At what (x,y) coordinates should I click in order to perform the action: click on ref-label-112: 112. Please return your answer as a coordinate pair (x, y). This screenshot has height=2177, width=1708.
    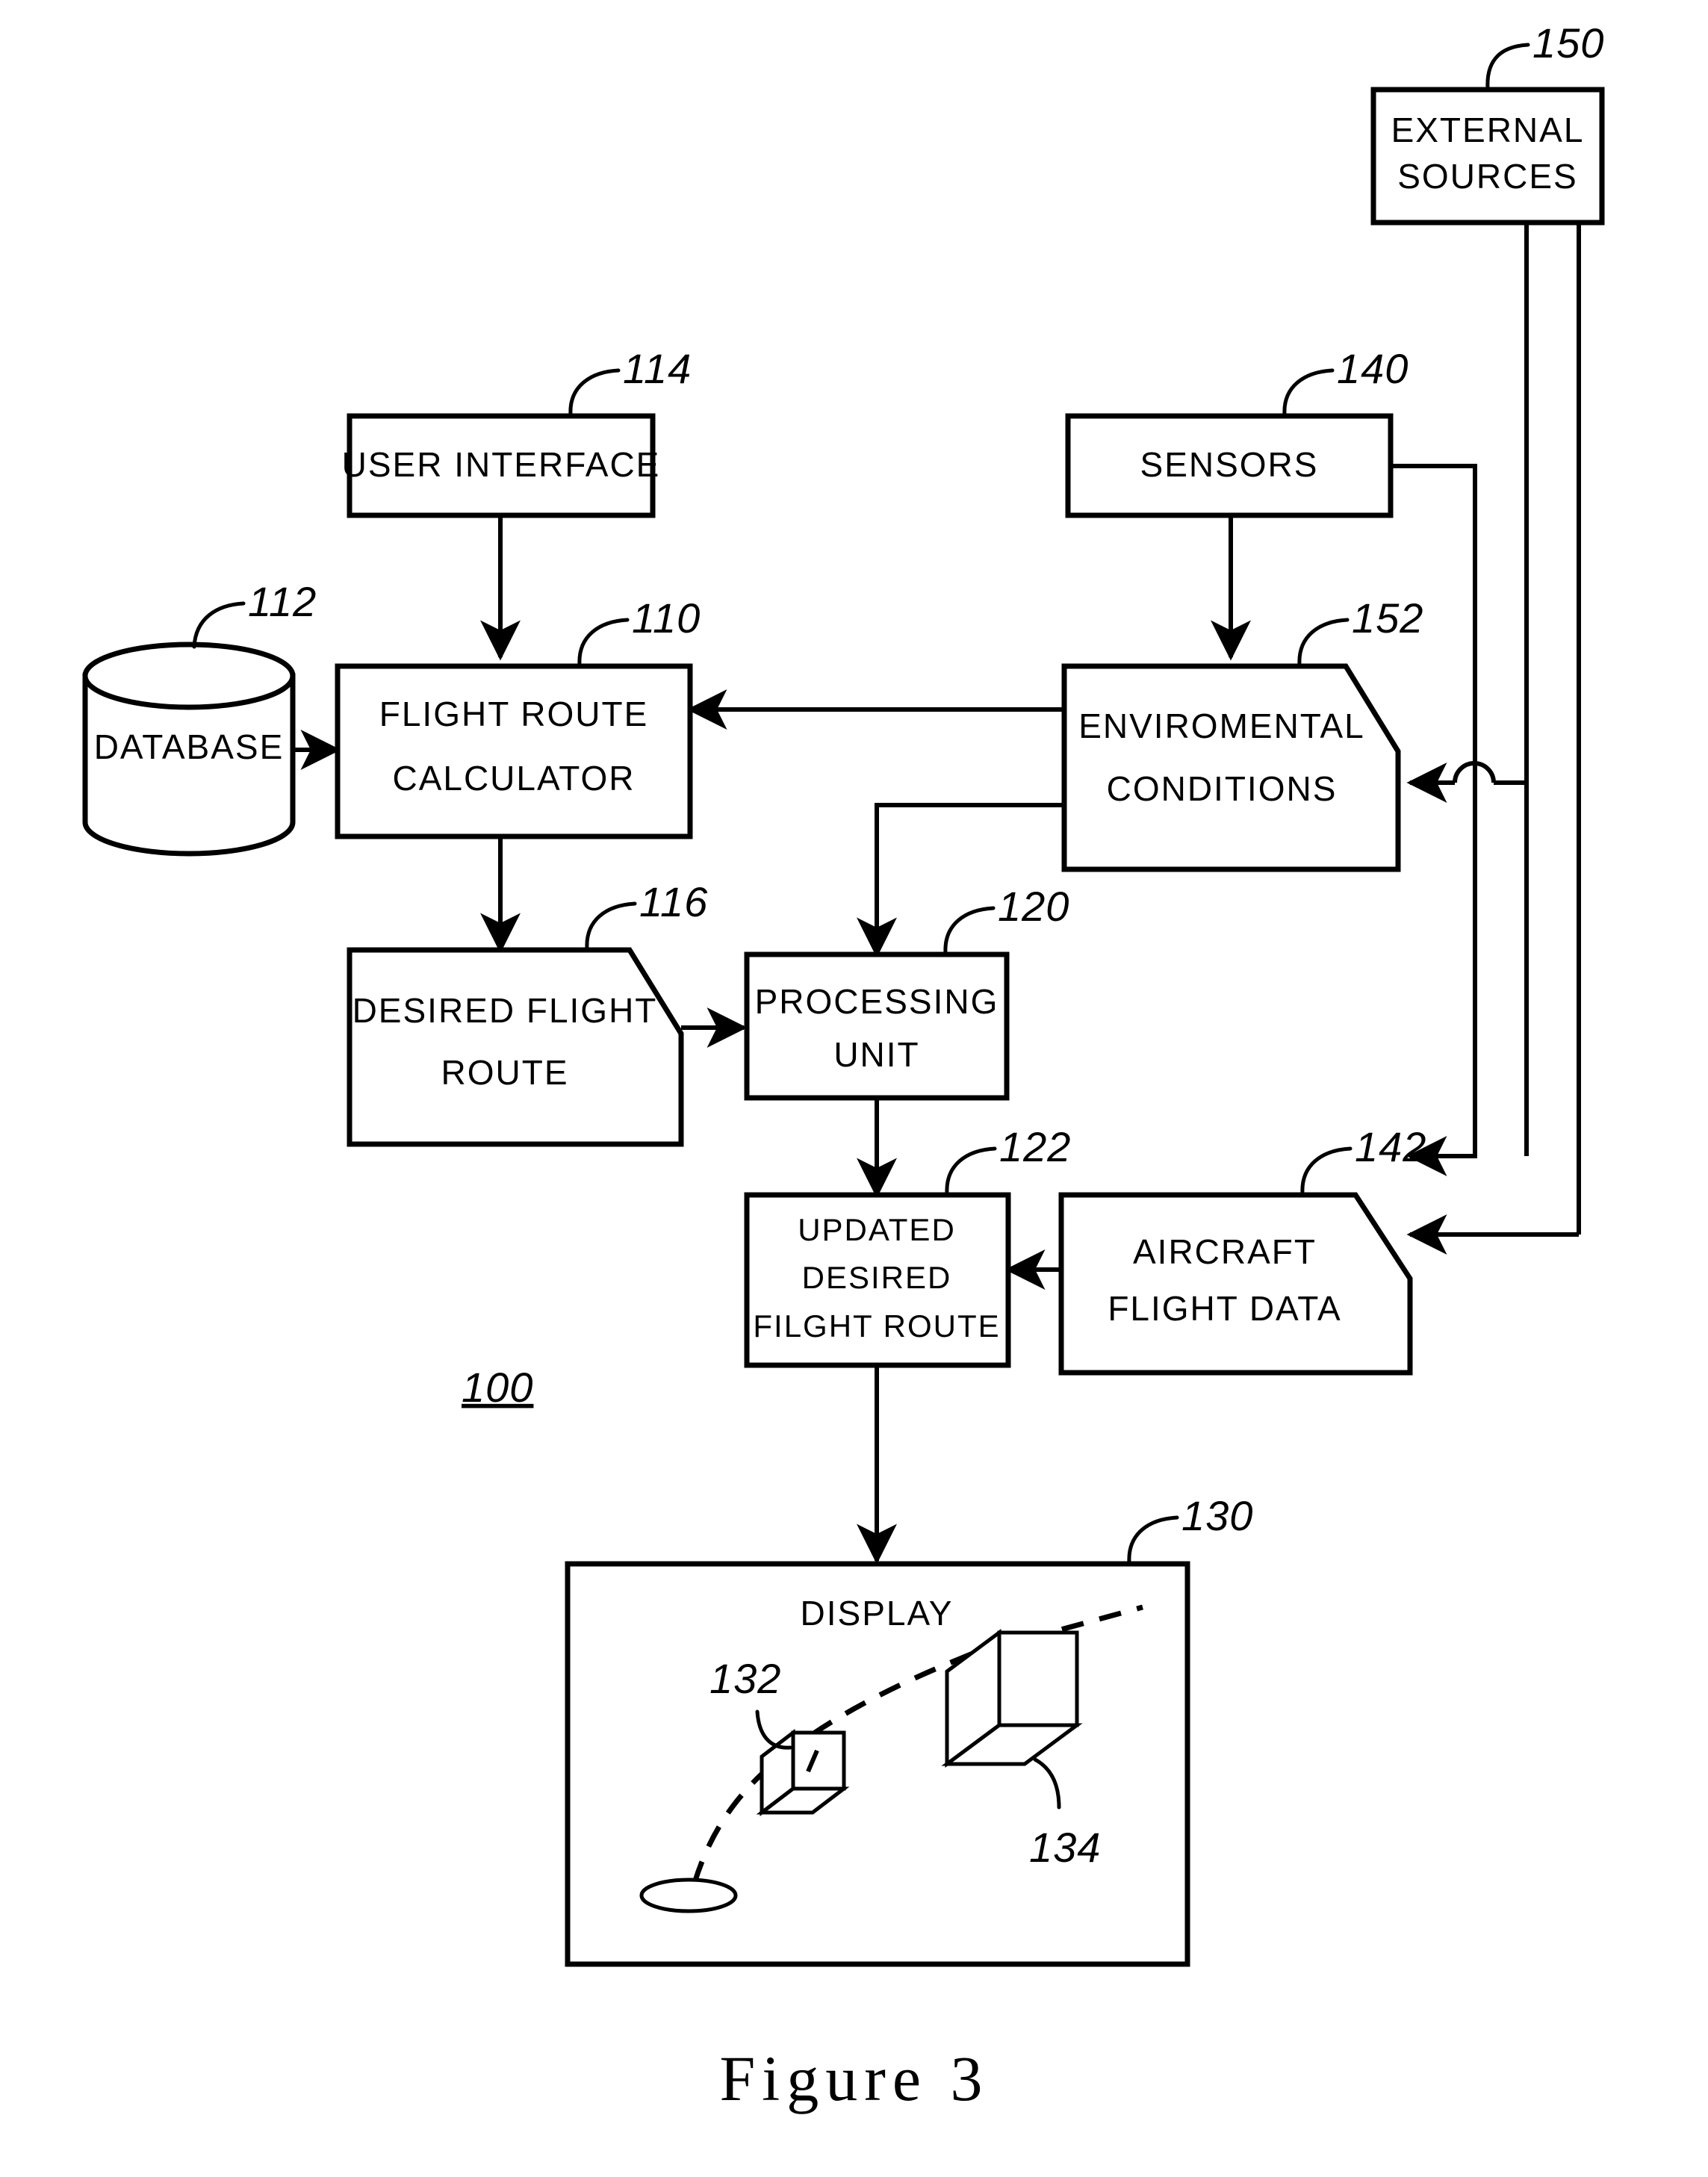
    Looking at the image, I should click on (282, 601).